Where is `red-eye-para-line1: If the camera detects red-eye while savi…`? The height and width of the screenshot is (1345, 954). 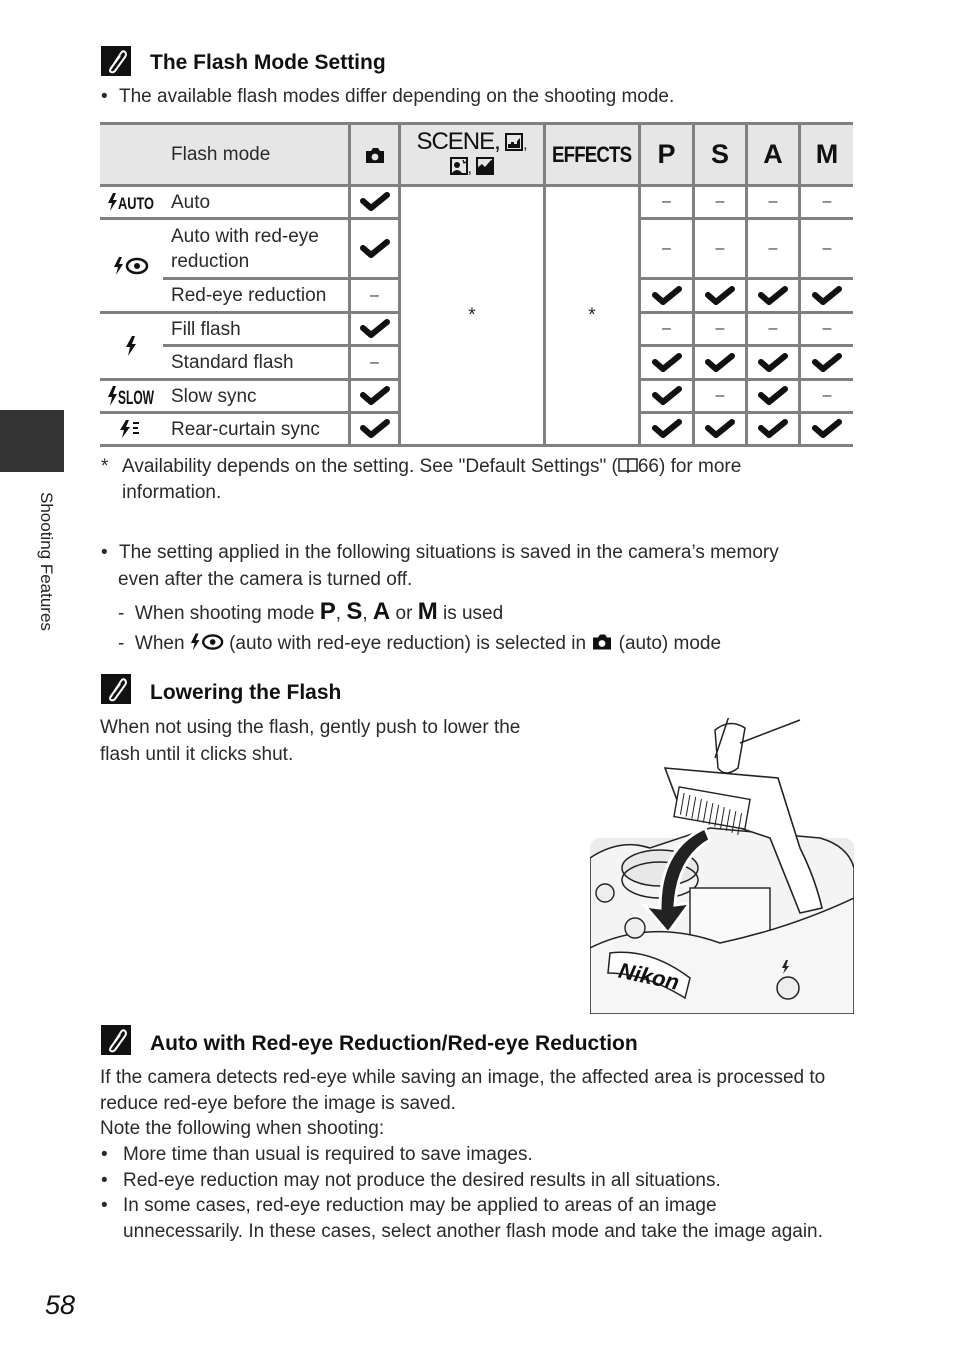 red-eye-para-line1: If the camera detects red-eye while savi… is located at coordinates (463, 1077).